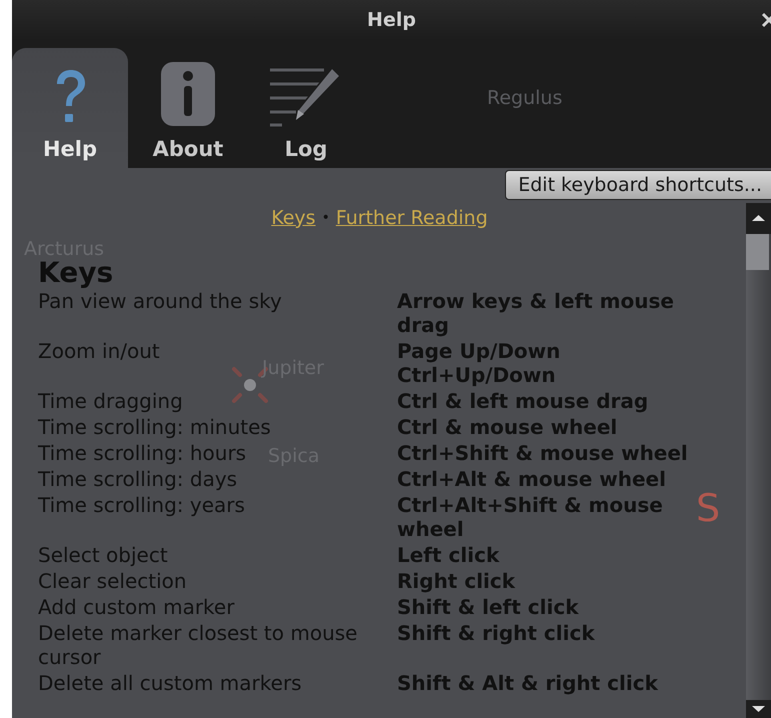 The width and height of the screenshot is (771, 718). Describe the element at coordinates (507, 427) in the screenshot. I see `shortcut-text: Ctrl & mouse wheel` at that location.